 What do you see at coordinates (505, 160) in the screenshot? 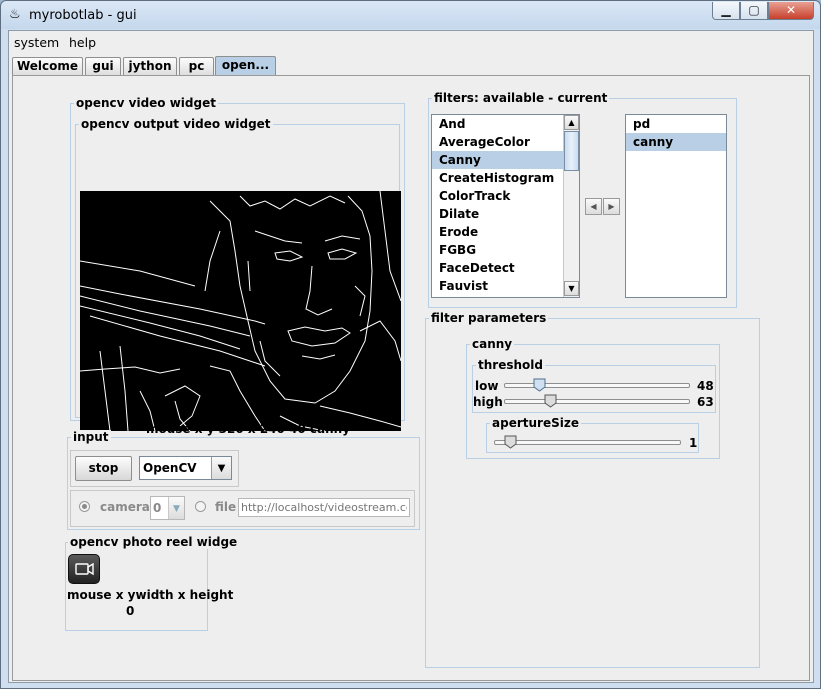
I see `available-filter-item: Canny` at bounding box center [505, 160].